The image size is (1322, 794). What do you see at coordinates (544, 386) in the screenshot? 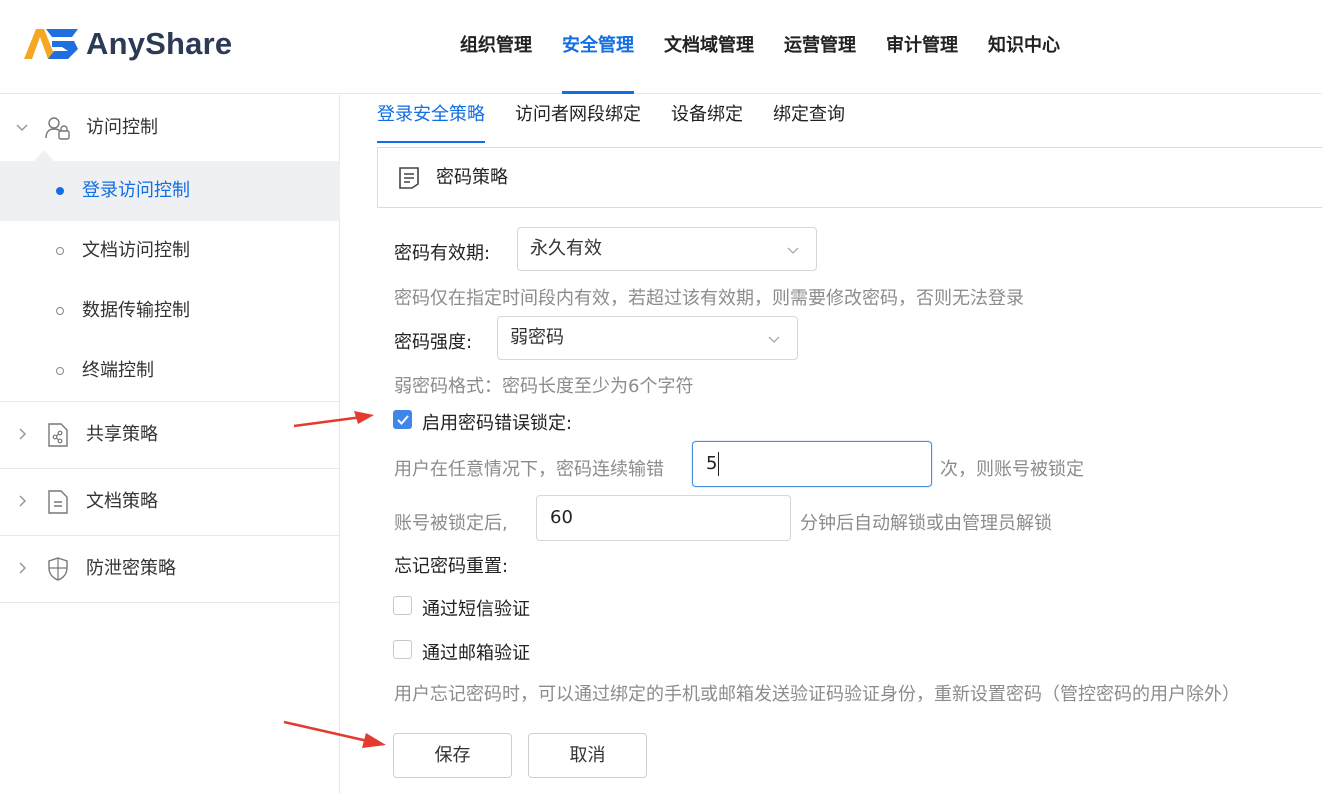
I see `strength-hint: 弱密码格式：密码长度至少为6个字符` at bounding box center [544, 386].